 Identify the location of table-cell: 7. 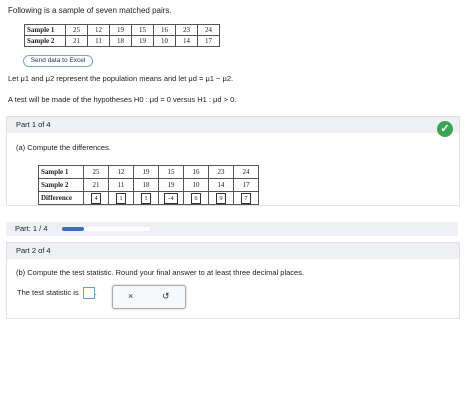
(246, 198).